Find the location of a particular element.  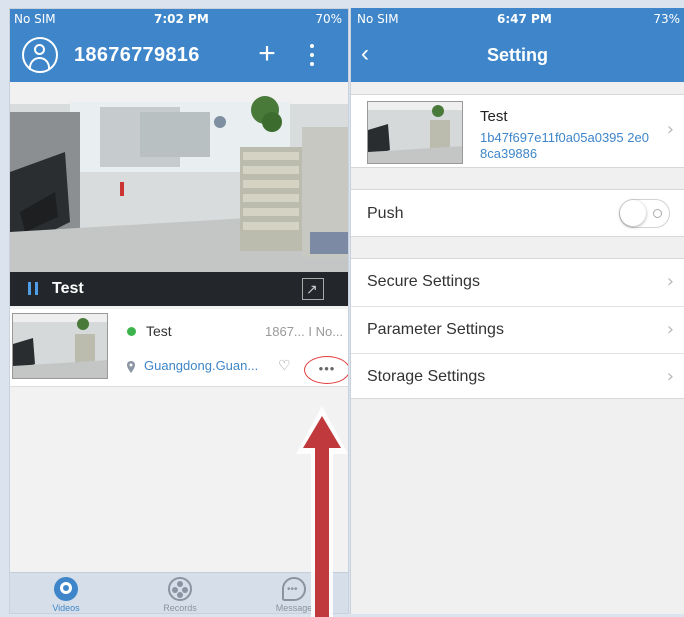

app-header: ‹ Setting is located at coordinates (517, 56).